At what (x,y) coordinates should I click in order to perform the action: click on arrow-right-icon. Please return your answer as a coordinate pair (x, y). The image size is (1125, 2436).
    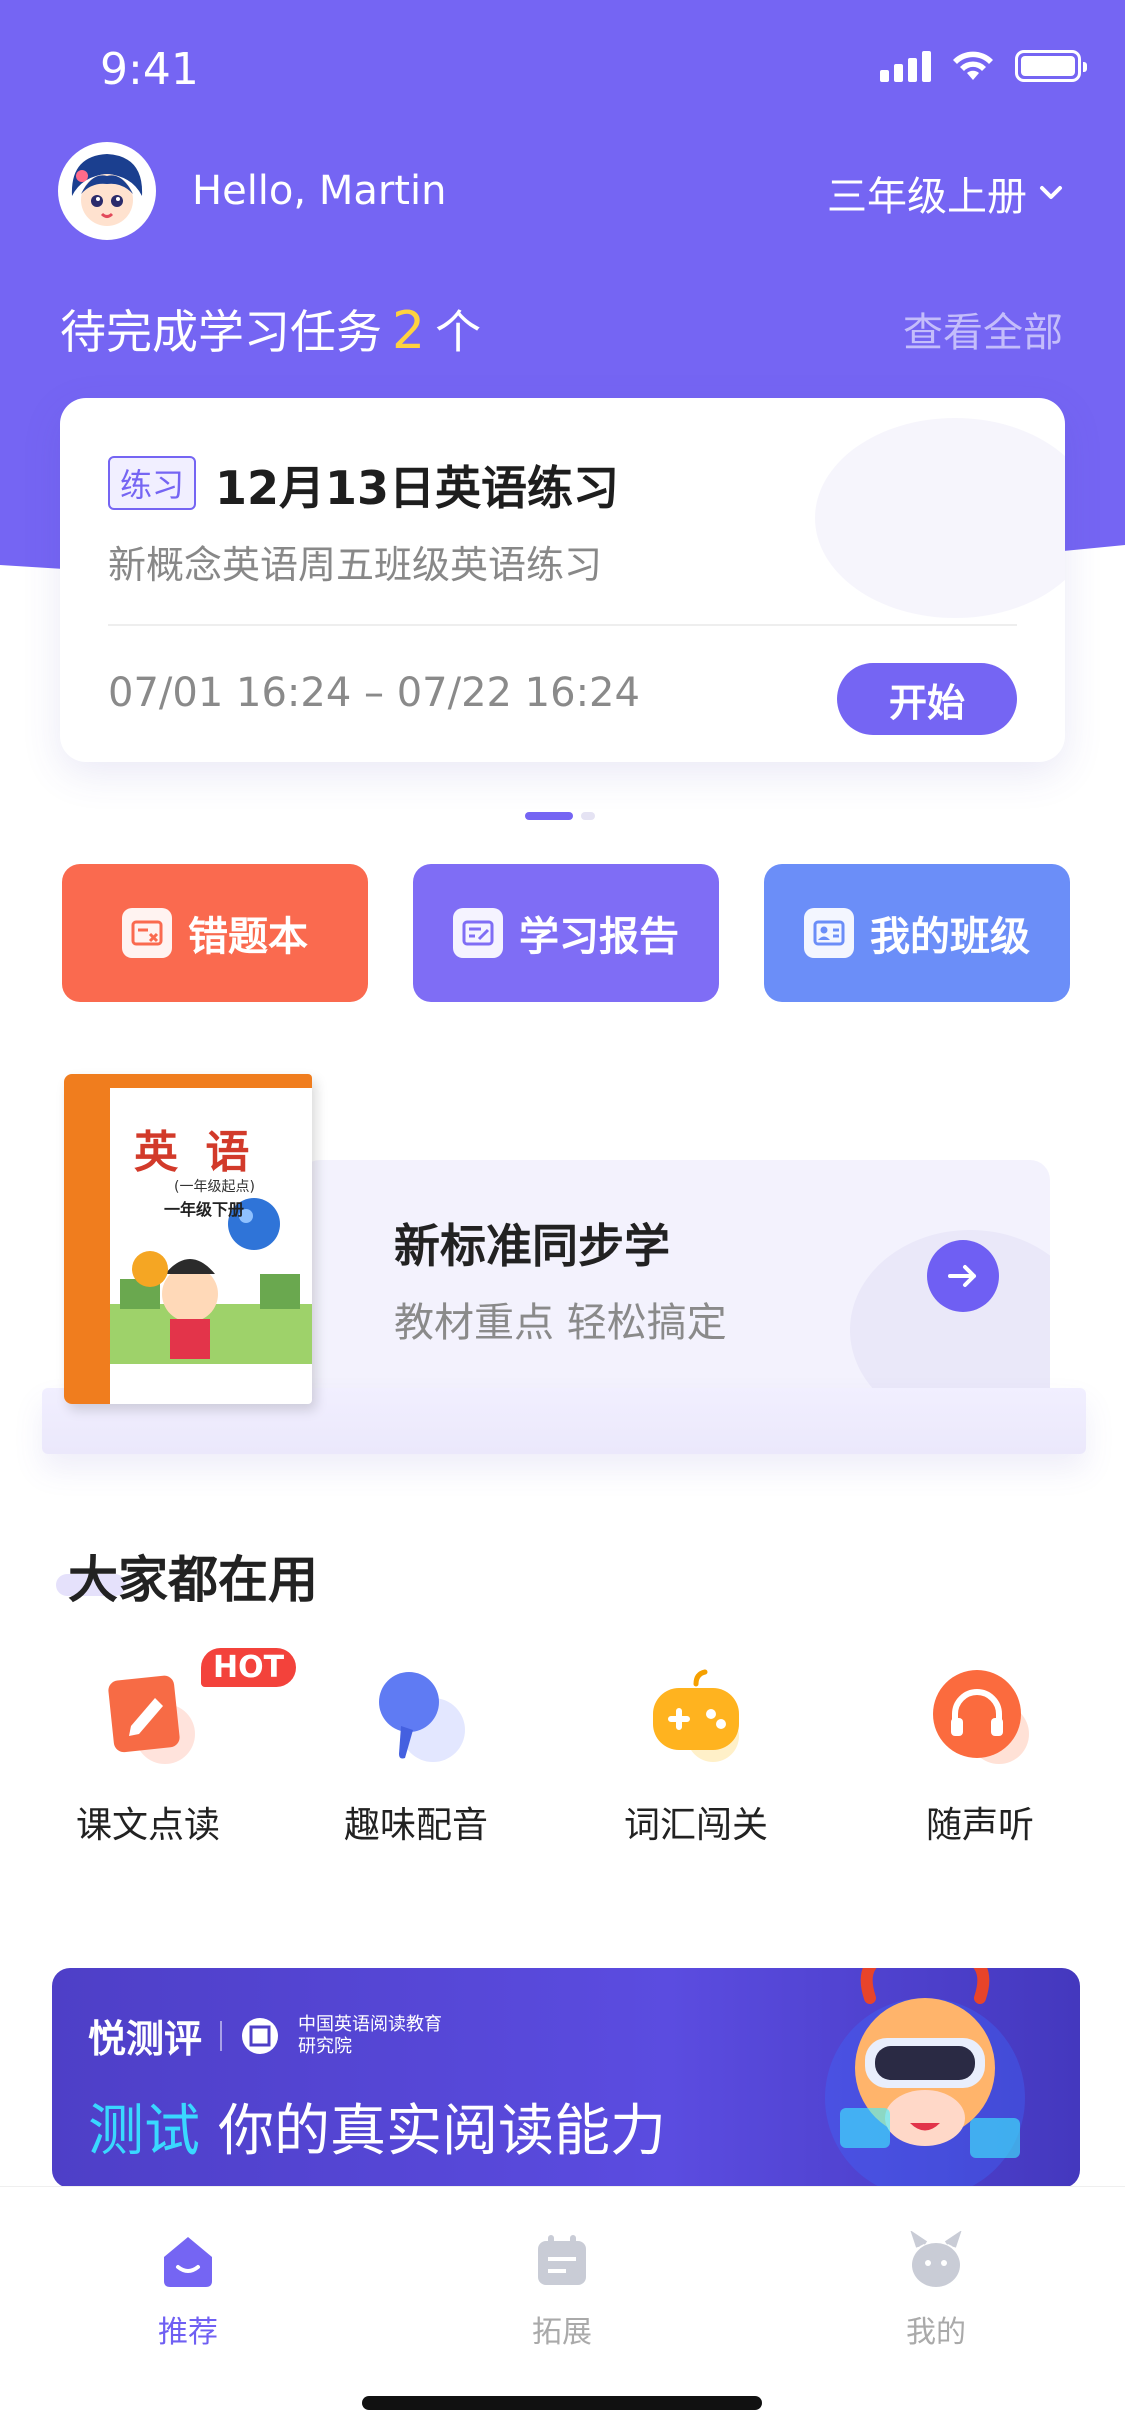
    Looking at the image, I should click on (962, 1276).